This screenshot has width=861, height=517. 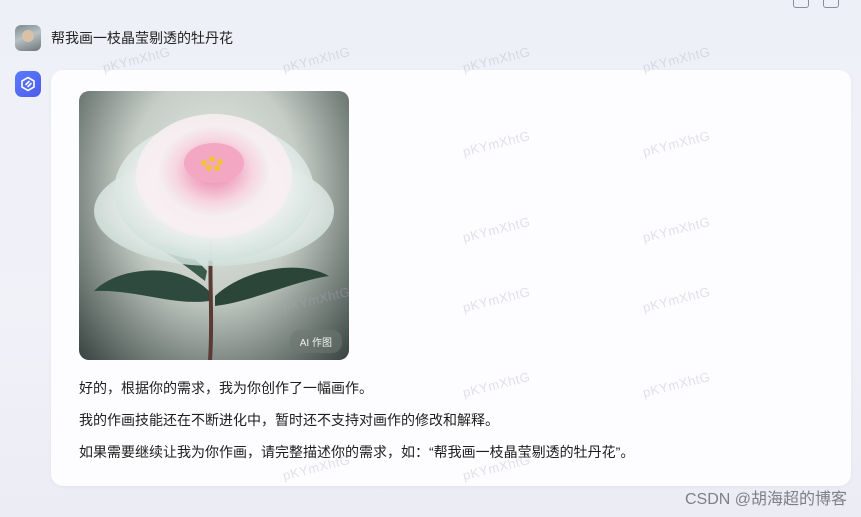 I want to click on bot-logo-icon, so click(x=28, y=84).